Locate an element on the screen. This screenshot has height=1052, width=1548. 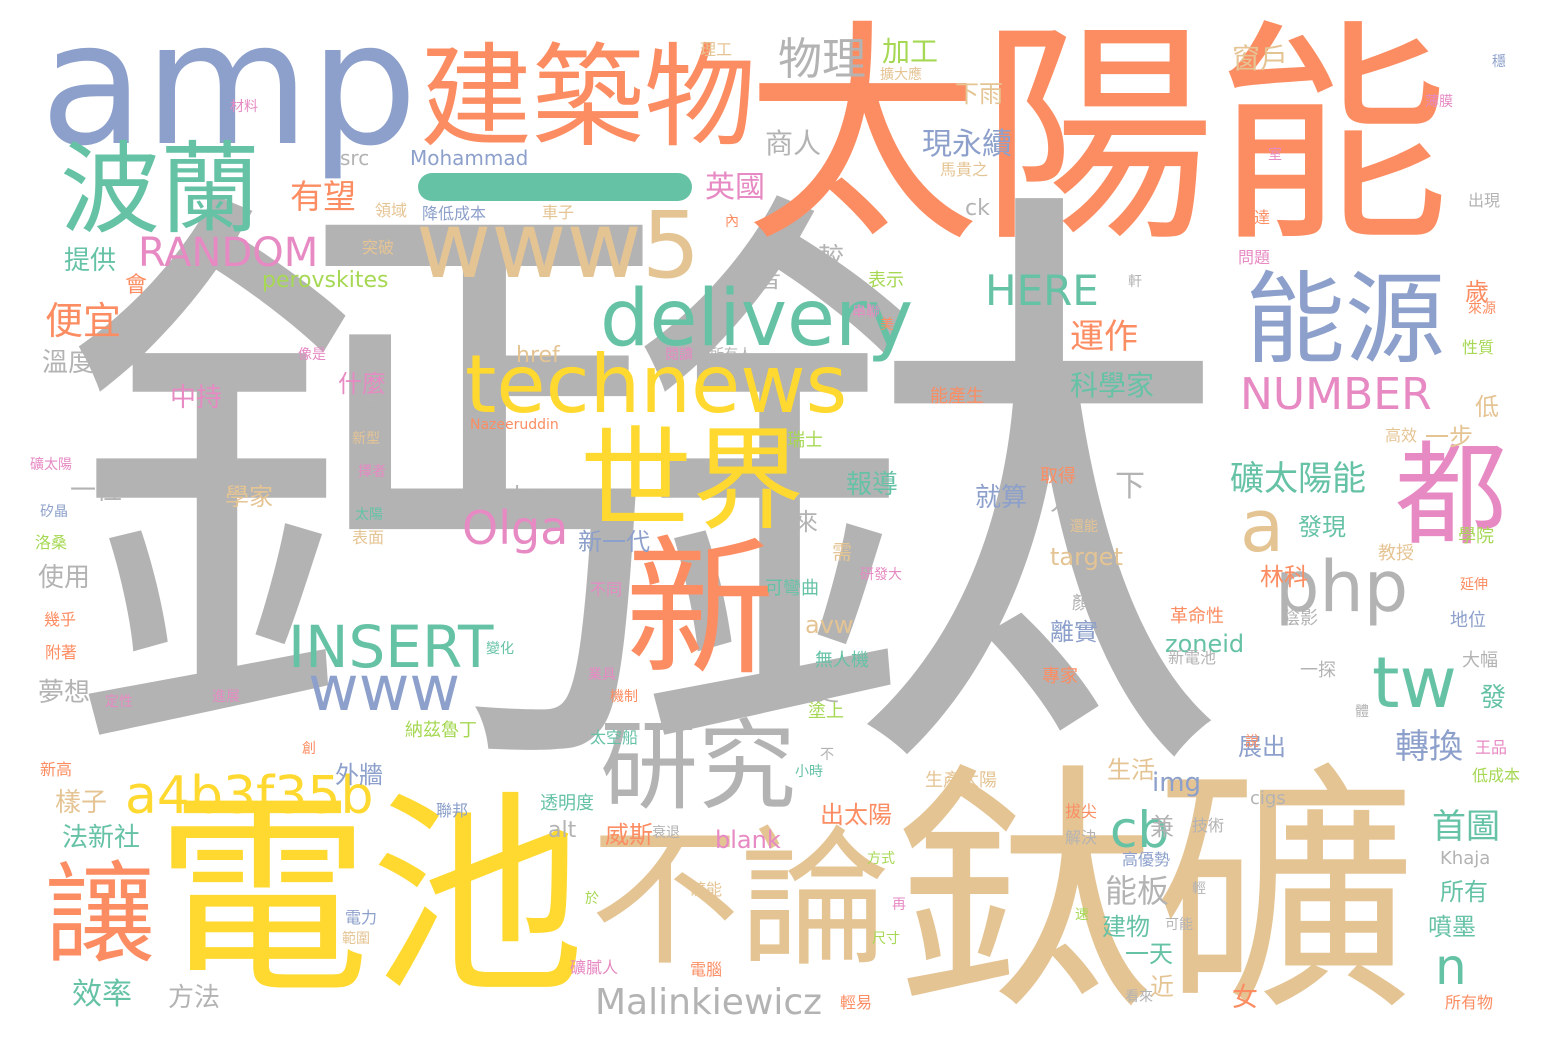
word-137: 範圍 is located at coordinates (356, 939).